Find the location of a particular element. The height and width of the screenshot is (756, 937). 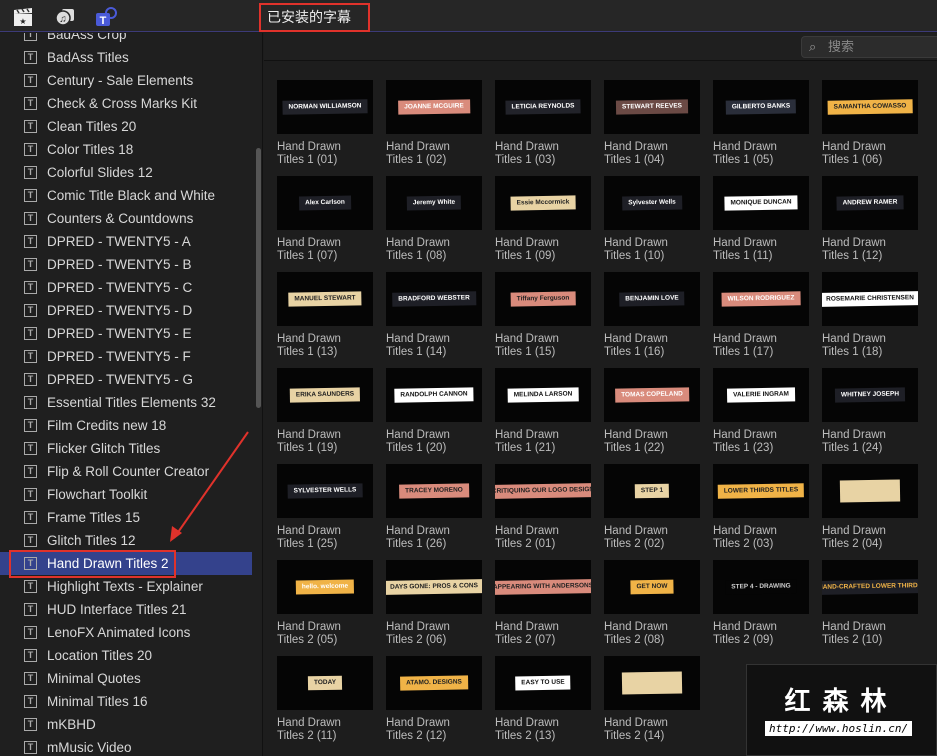

sidebar-item: T DPRED - TWENTY5 - C is located at coordinates (126, 287).